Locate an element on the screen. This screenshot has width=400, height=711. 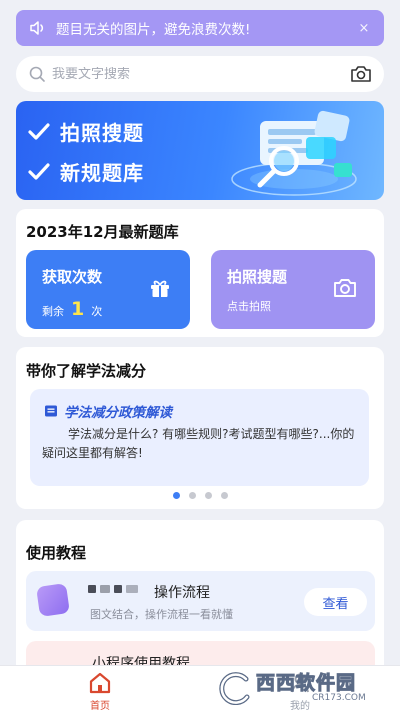
question-bank-title: 2023年12月最新题库 is located at coordinates (102, 232).